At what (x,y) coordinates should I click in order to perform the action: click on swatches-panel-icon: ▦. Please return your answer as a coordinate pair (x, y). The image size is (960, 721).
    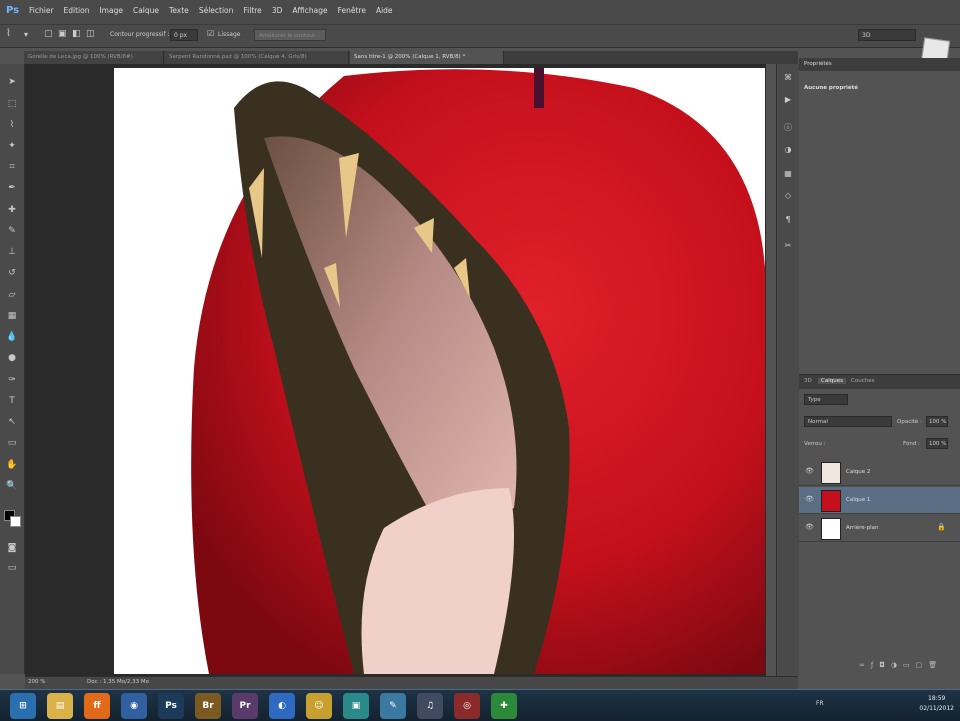
    Looking at the image, I should click on (788, 174).